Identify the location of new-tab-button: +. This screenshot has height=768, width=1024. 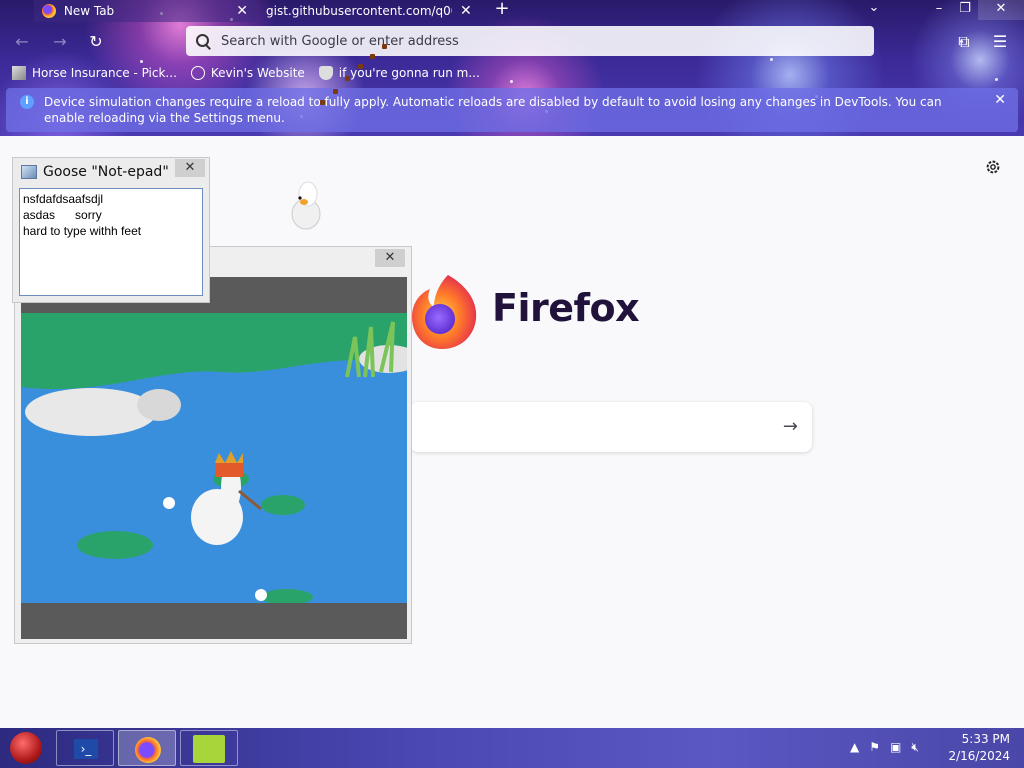
(502, 10).